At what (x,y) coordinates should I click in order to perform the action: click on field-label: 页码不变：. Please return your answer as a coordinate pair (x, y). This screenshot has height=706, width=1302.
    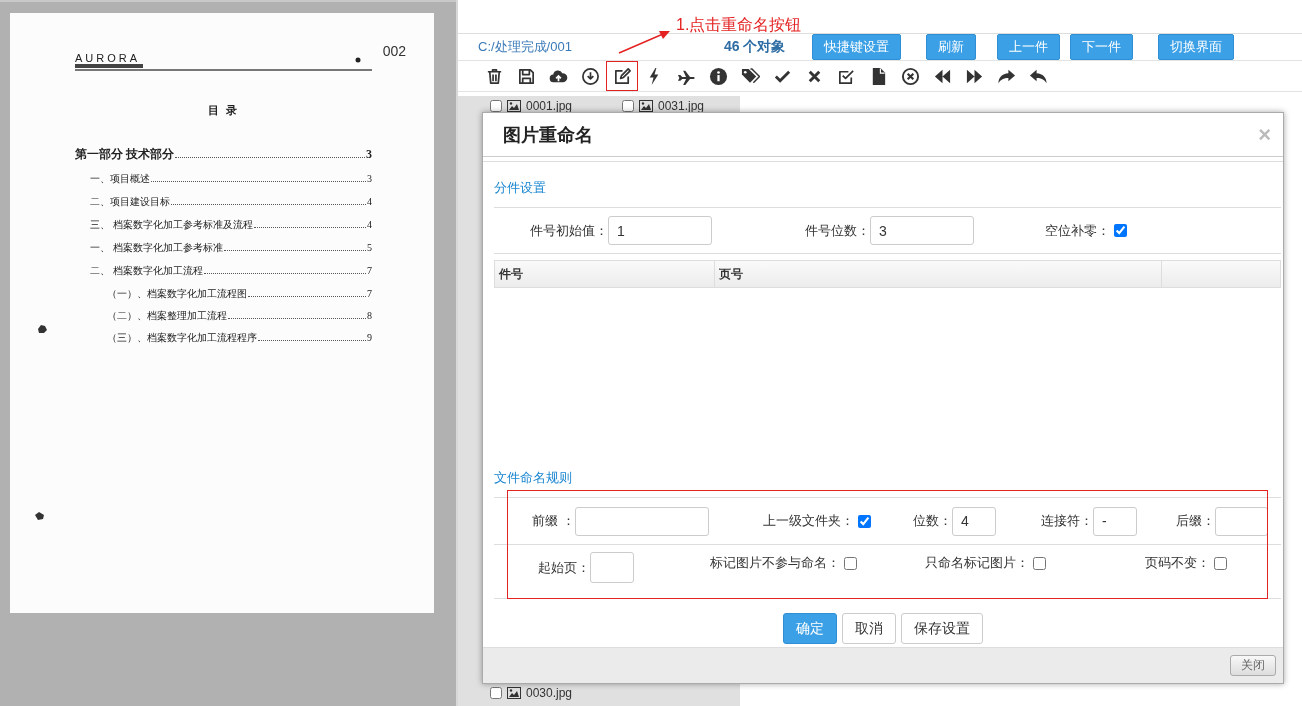
    Looking at the image, I should click on (1177, 563).